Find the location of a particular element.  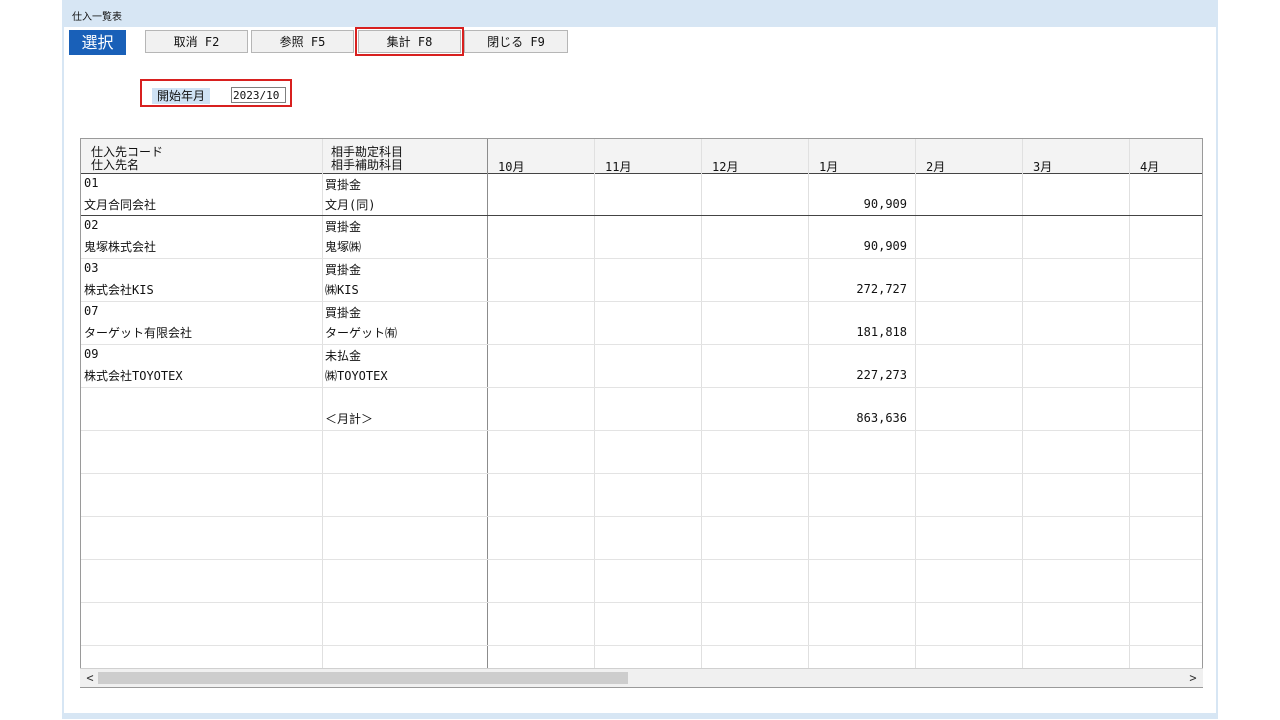

sub-account-name: ターゲット㈲ is located at coordinates (361, 333).